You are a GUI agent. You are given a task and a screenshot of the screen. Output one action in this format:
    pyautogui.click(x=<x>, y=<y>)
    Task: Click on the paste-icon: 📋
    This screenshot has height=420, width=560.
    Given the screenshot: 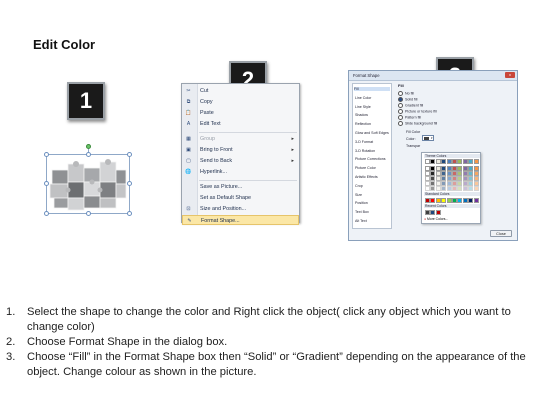 What is the action you would take?
    pyautogui.click(x=188, y=113)
    